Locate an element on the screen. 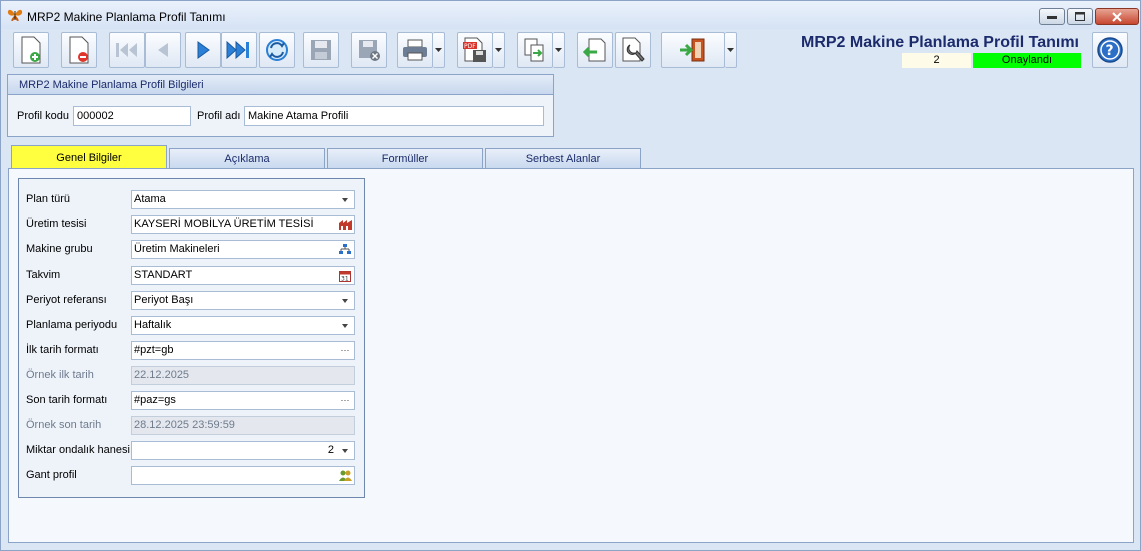  save-close-icon is located at coordinates (369, 50).